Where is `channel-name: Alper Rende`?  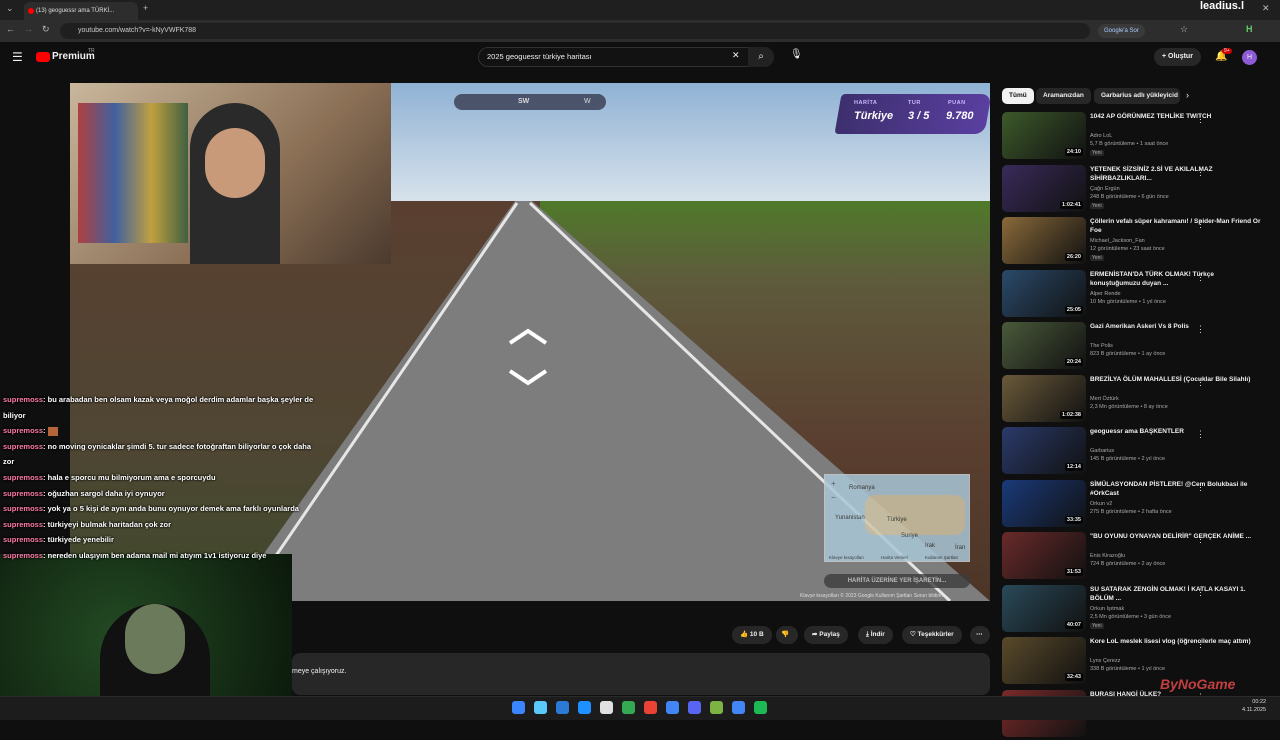 channel-name: Alper Rende is located at coordinates (1105, 294).